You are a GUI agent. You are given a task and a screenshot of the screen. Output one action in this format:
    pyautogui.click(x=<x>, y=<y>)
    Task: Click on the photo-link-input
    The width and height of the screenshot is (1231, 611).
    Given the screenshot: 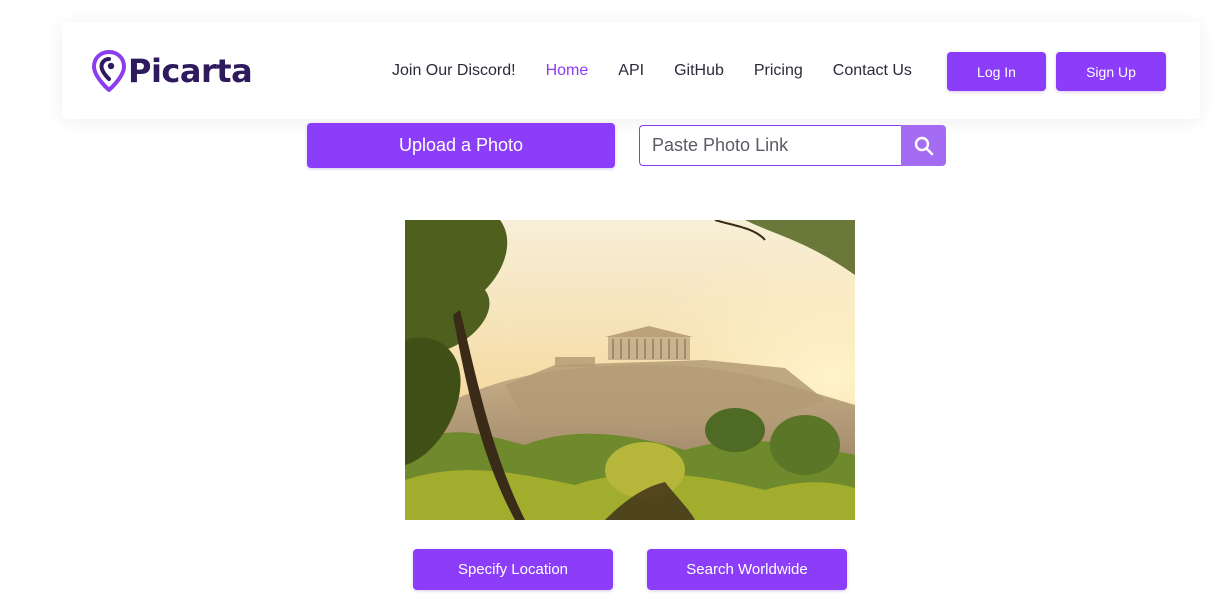 What is the action you would take?
    pyautogui.click(x=770, y=145)
    